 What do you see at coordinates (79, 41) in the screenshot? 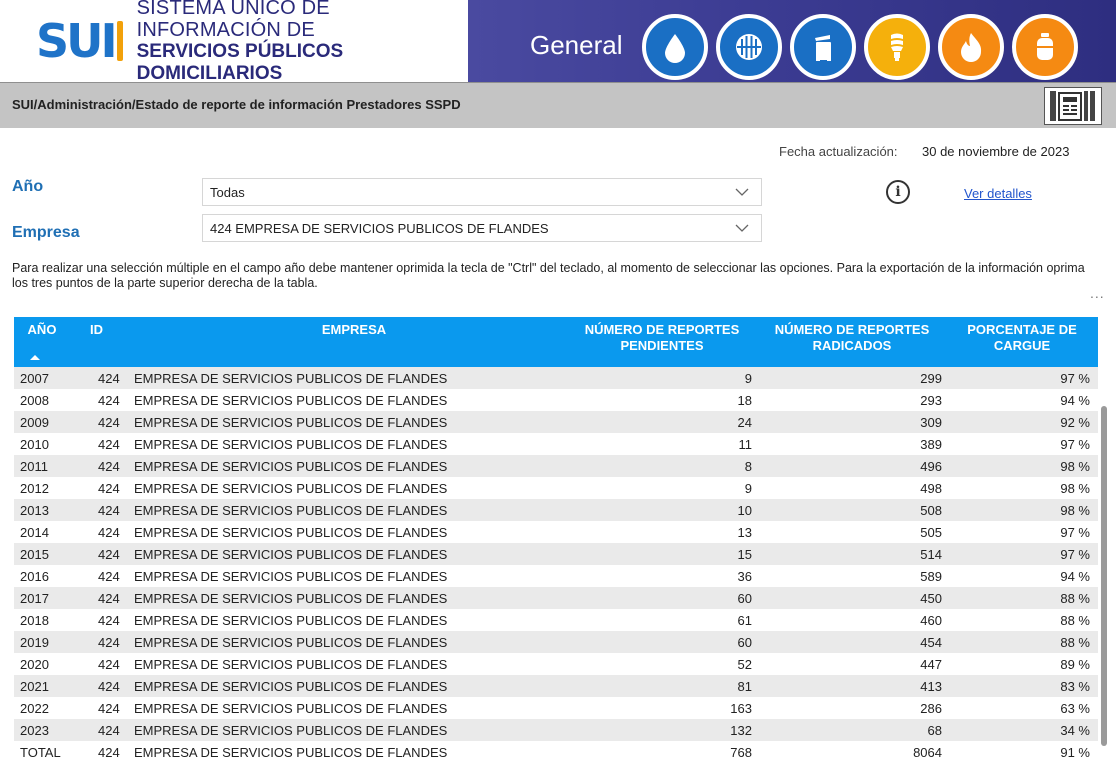
I see `sui-logo-mark: SUI` at bounding box center [79, 41].